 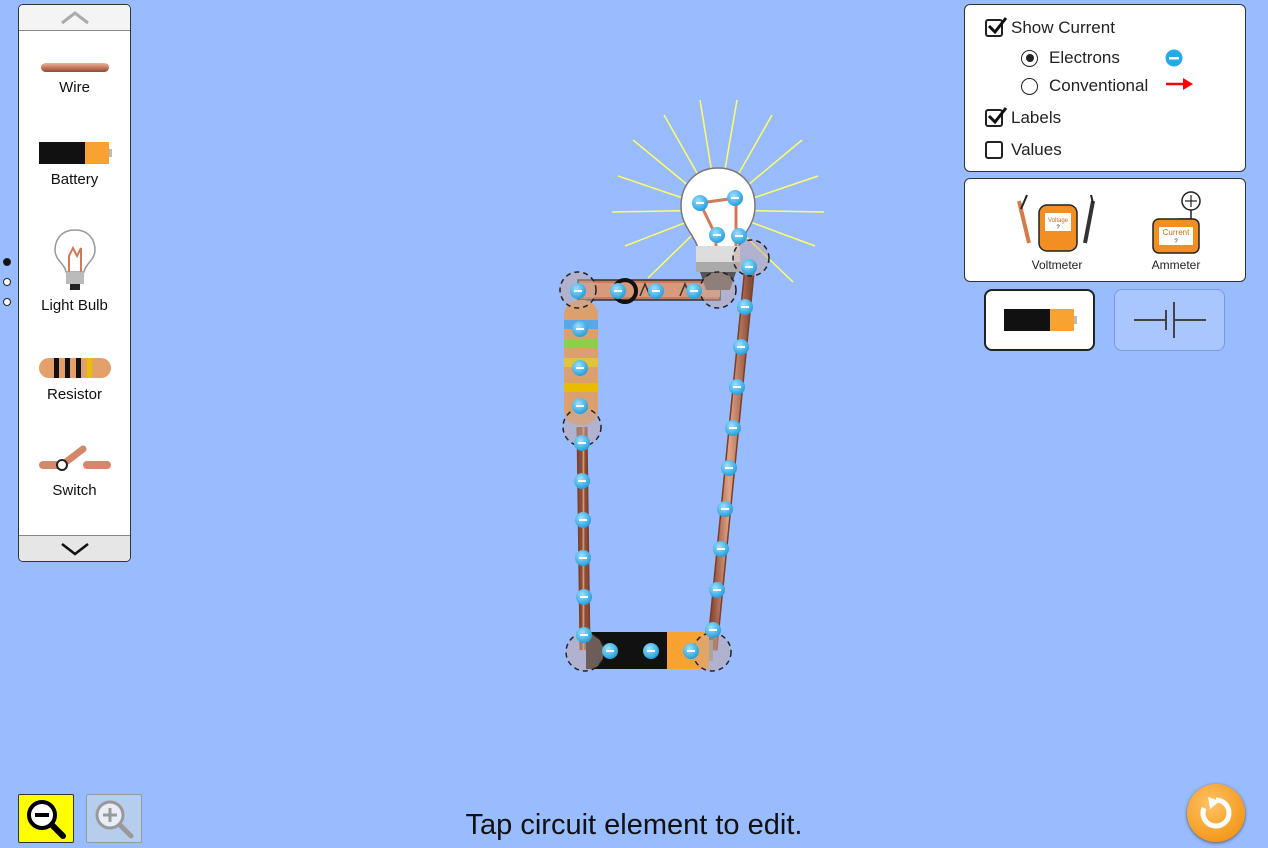 I want to click on sensors-panel: Voltage ? Voltmeter Current ? Ammeter, so click(x=1105, y=230).